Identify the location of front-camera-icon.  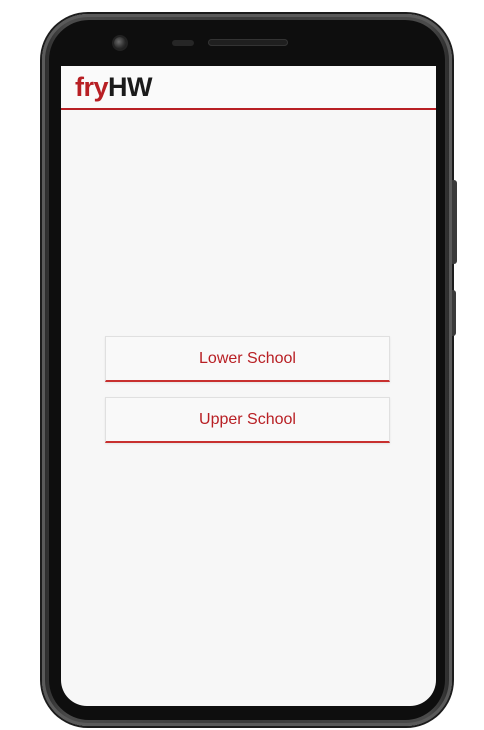
(120, 43).